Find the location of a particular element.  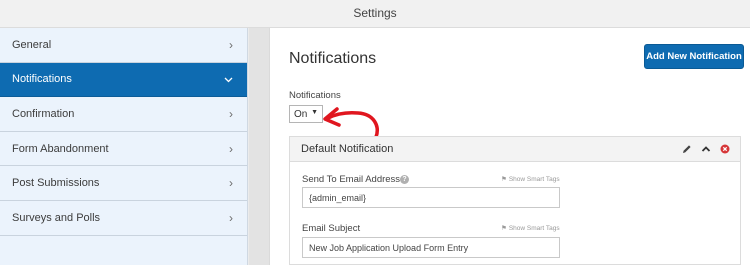

sidebar-item-label: Form Abandonment is located at coordinates (60, 148).